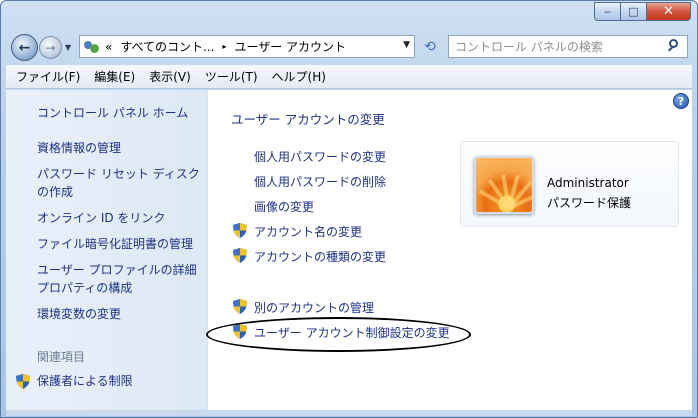  Describe the element at coordinates (101, 218) in the screenshot. I see `sidebar-item-link-online-id: オンライン ID をリンク` at that location.